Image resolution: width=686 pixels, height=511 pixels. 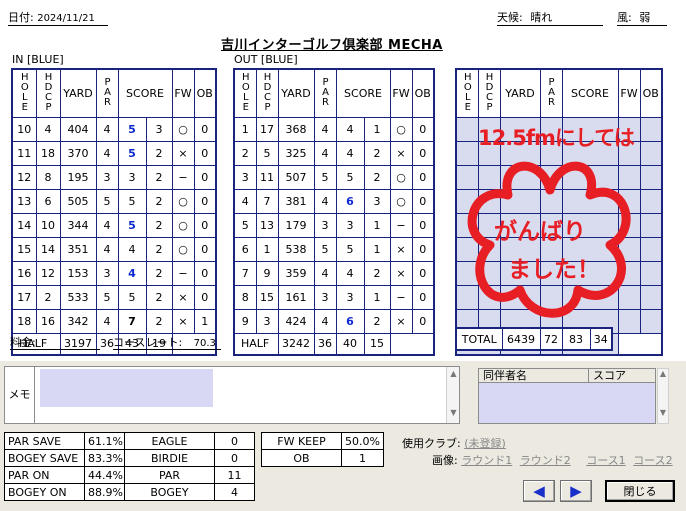 I want to click on hdcp-cell: 18, so click(x=48, y=153).